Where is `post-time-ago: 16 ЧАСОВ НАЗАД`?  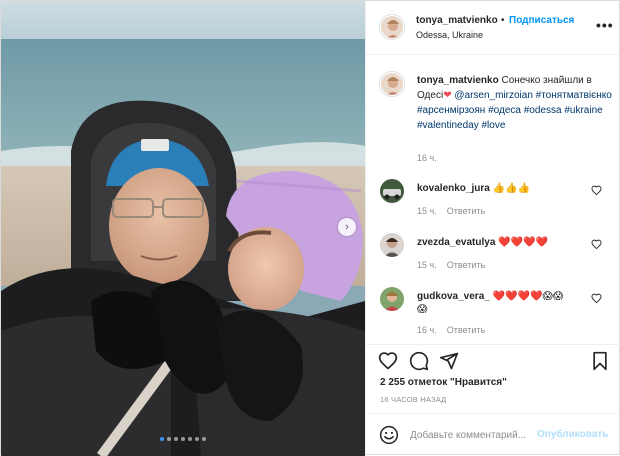 post-time-ago: 16 ЧАСОВ НАЗАД is located at coordinates (413, 399).